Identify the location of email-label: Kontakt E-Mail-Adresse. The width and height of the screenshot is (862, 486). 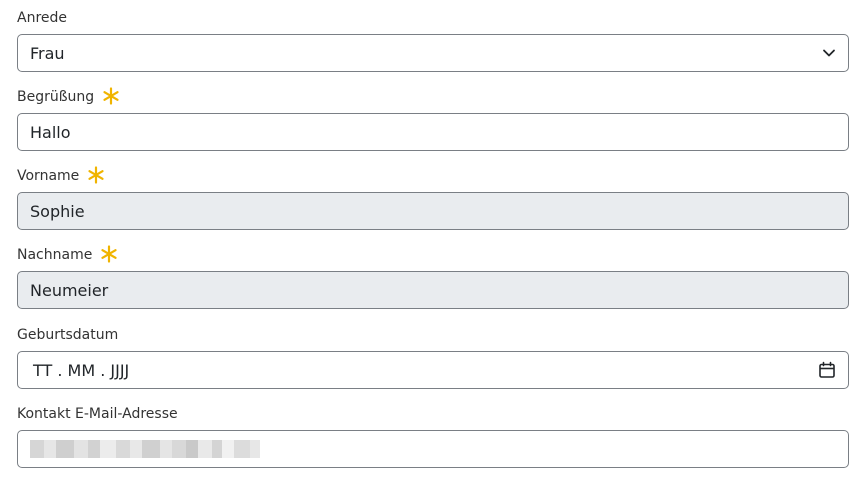
(433, 414).